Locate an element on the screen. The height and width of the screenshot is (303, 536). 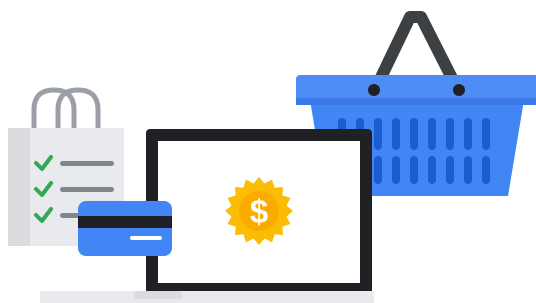
basket-knob-left is located at coordinates (374, 90).